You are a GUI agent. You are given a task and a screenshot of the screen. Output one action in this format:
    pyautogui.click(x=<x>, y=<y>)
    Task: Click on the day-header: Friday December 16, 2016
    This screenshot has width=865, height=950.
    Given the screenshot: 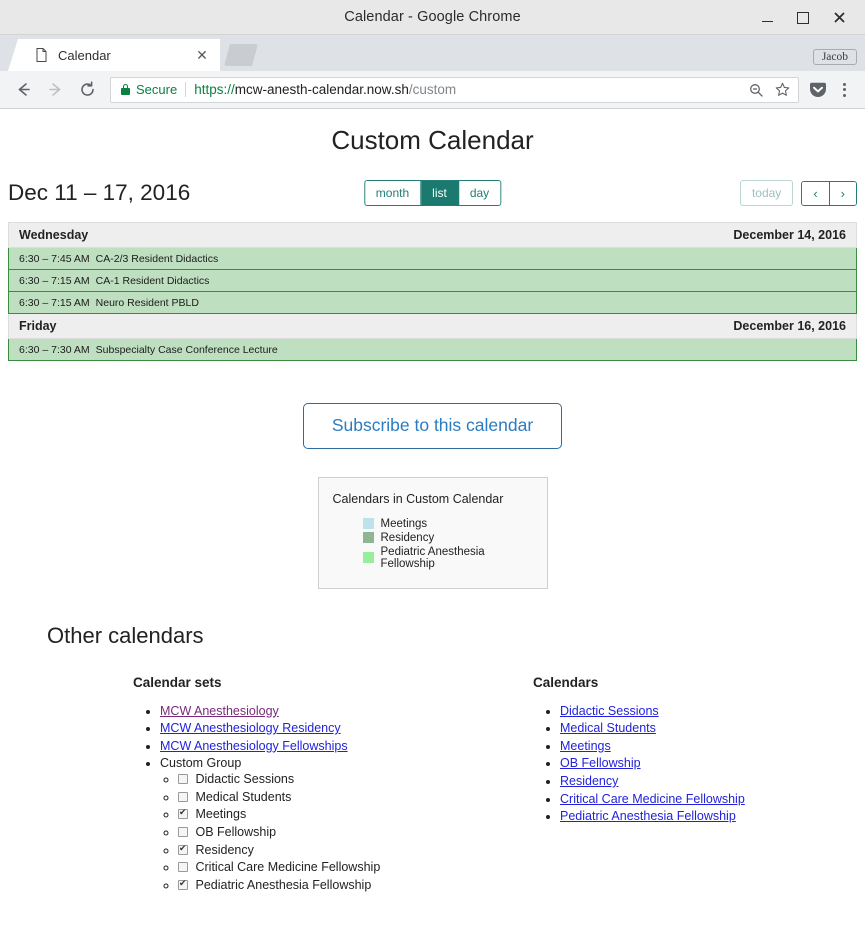 What is the action you would take?
    pyautogui.click(x=432, y=326)
    